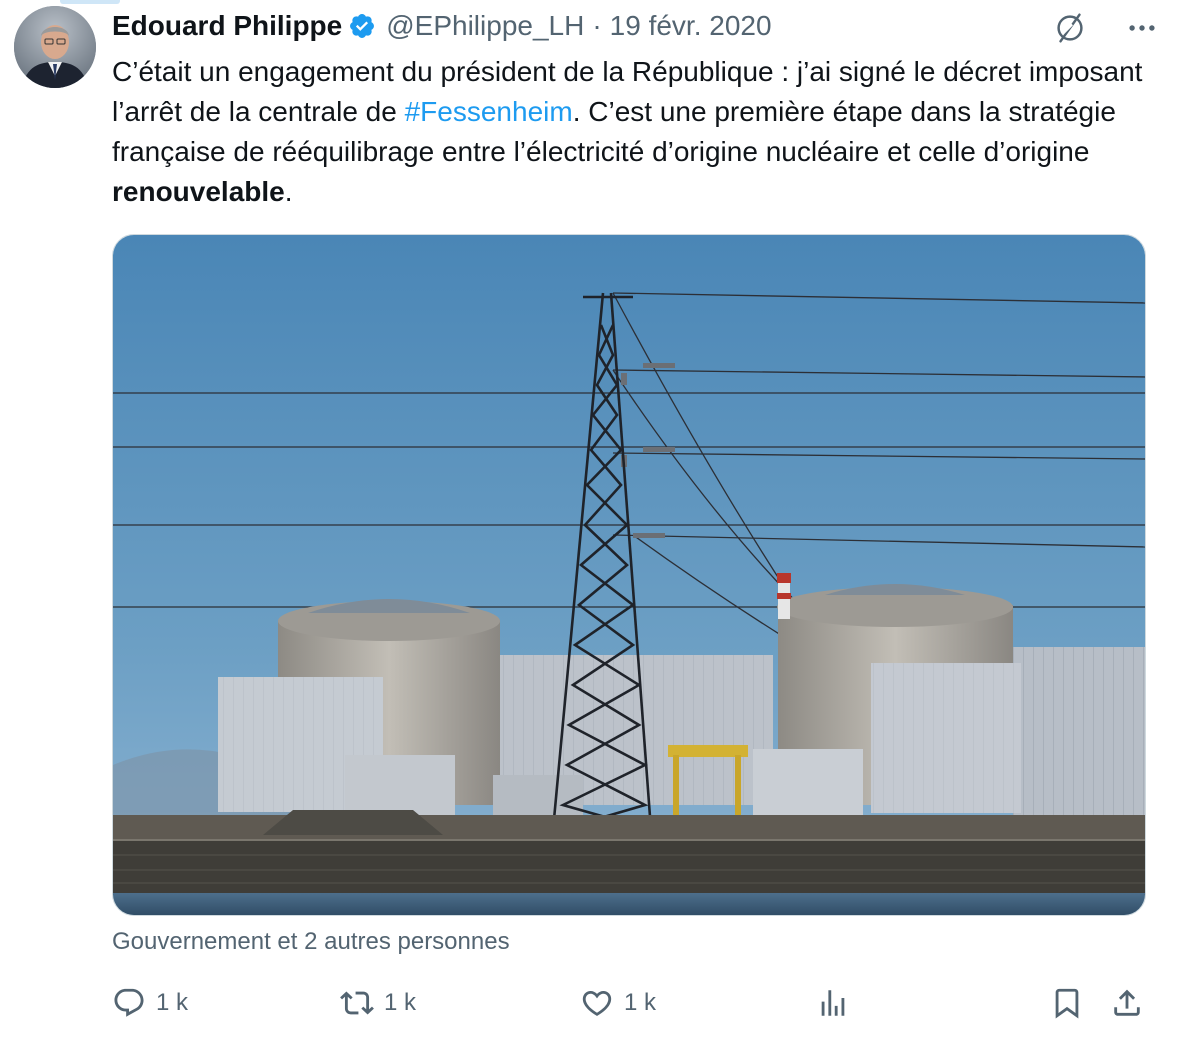  I want to click on tweet-action-bar: 1 k 1 k 1 k, so click(632, 1003).